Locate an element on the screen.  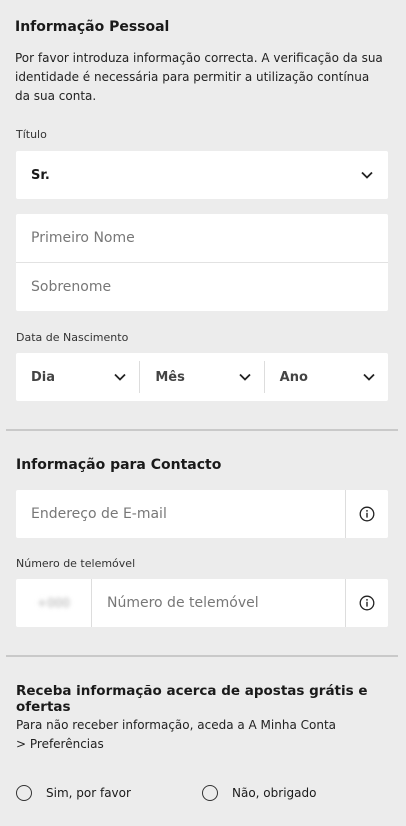
personal-info-title: Informação Pessoal is located at coordinates (92, 27).